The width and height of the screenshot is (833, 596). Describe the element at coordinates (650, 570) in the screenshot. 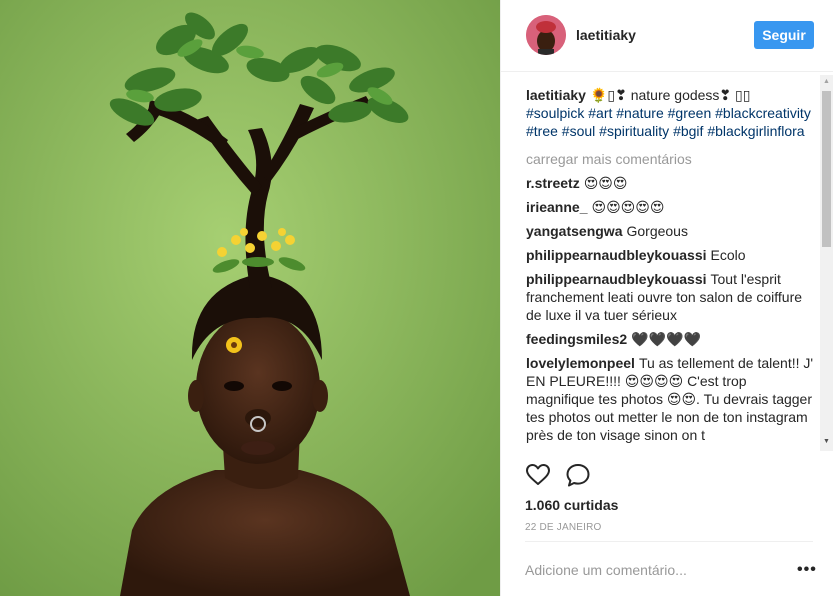

I see `comment-input` at that location.